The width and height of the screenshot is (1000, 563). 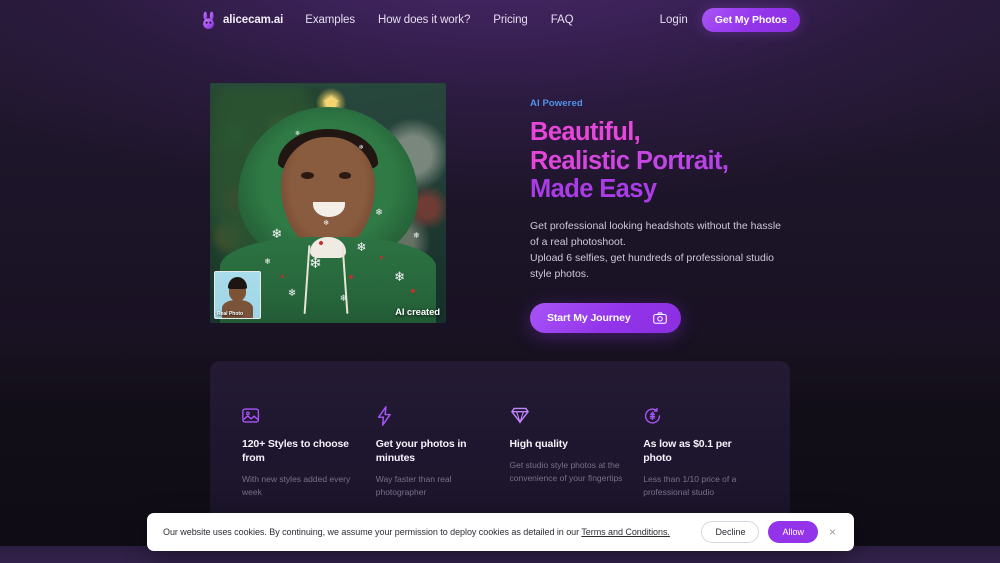 What do you see at coordinates (295, 451) in the screenshot?
I see `feature-title: 120+ Styles to choose from` at bounding box center [295, 451].